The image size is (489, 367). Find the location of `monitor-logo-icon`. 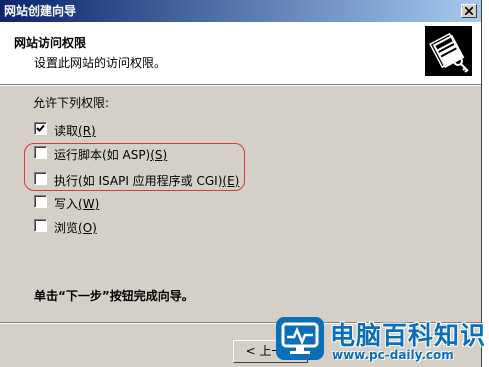

monitor-logo-icon is located at coordinates (300, 338).